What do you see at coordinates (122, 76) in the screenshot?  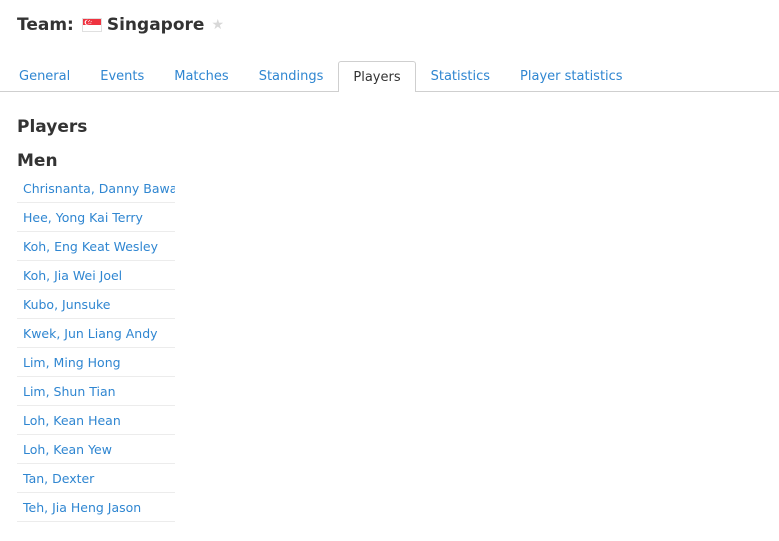 I see `tab-events: Events` at bounding box center [122, 76].